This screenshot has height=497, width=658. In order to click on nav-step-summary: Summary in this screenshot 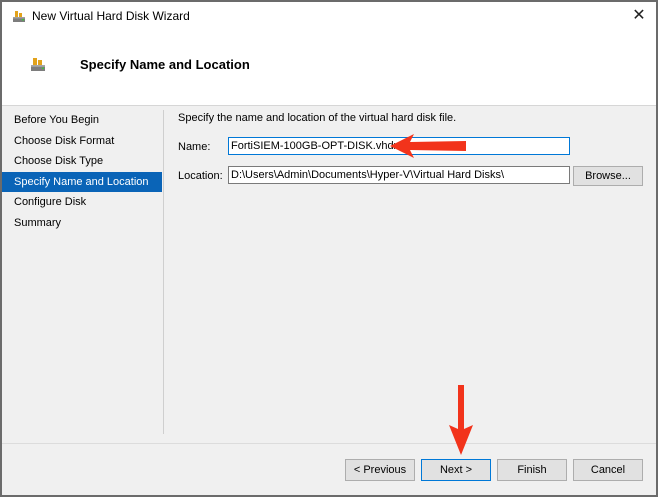, I will do `click(82, 223)`.